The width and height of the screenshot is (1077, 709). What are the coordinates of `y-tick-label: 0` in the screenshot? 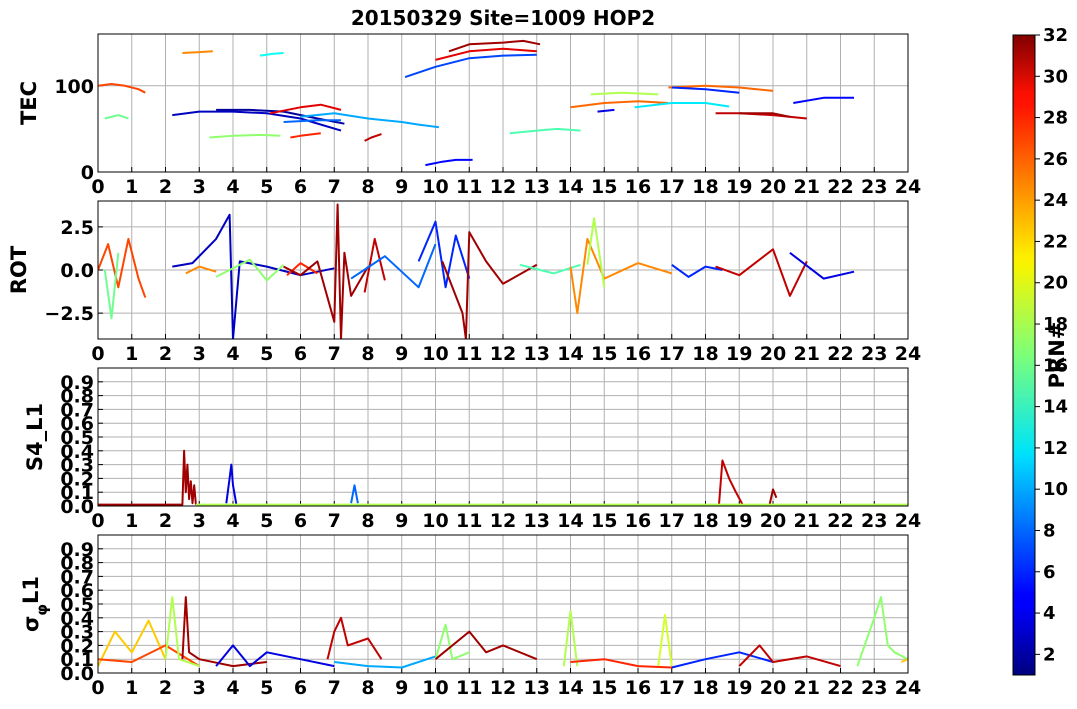 It's located at (87, 173).